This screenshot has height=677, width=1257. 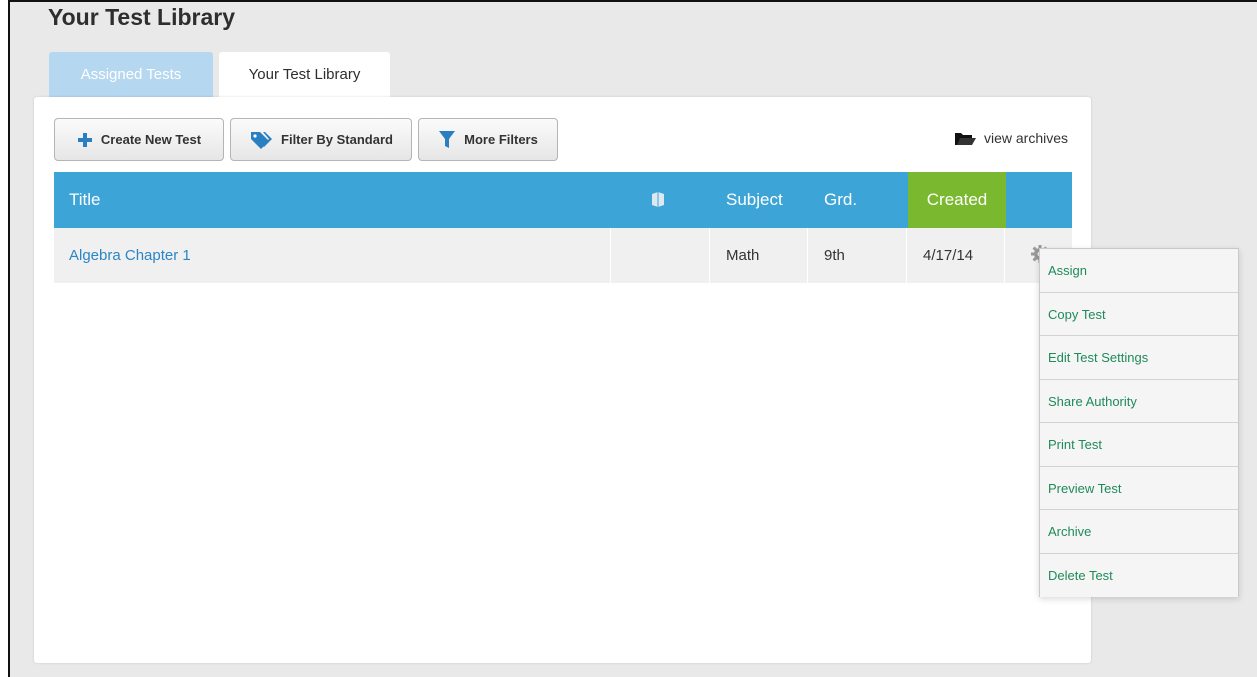 What do you see at coordinates (957, 200) in the screenshot?
I see `column-created: Created` at bounding box center [957, 200].